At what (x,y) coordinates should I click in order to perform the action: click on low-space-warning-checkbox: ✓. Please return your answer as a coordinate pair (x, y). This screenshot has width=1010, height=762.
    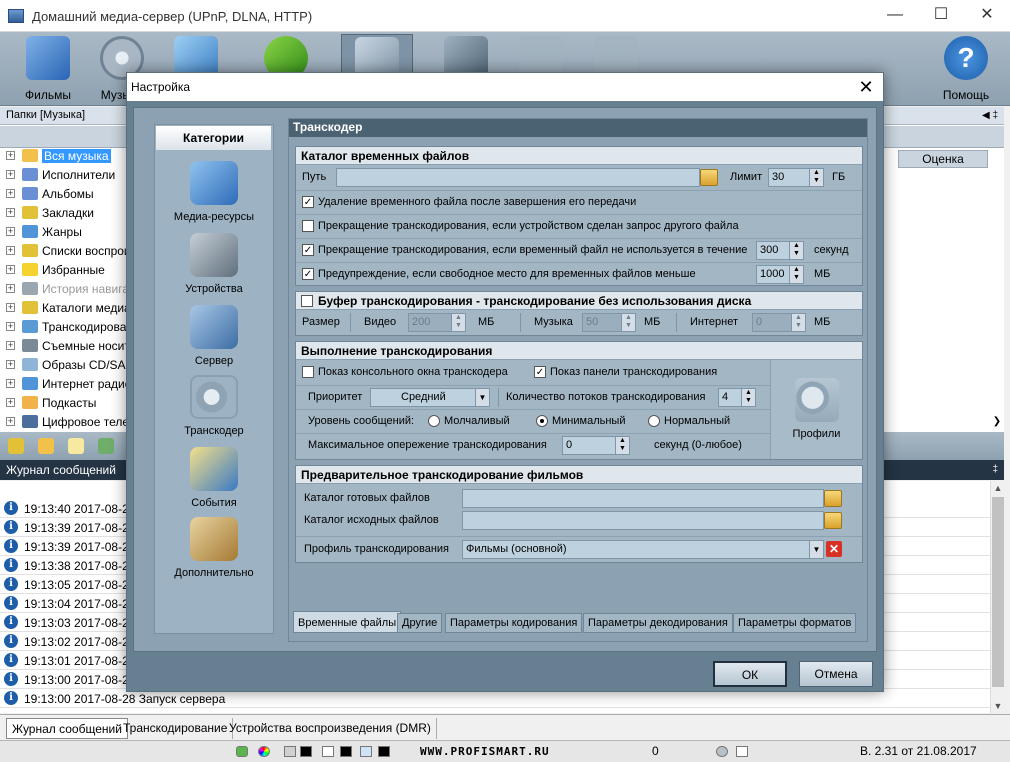
    Looking at the image, I should click on (308, 274).